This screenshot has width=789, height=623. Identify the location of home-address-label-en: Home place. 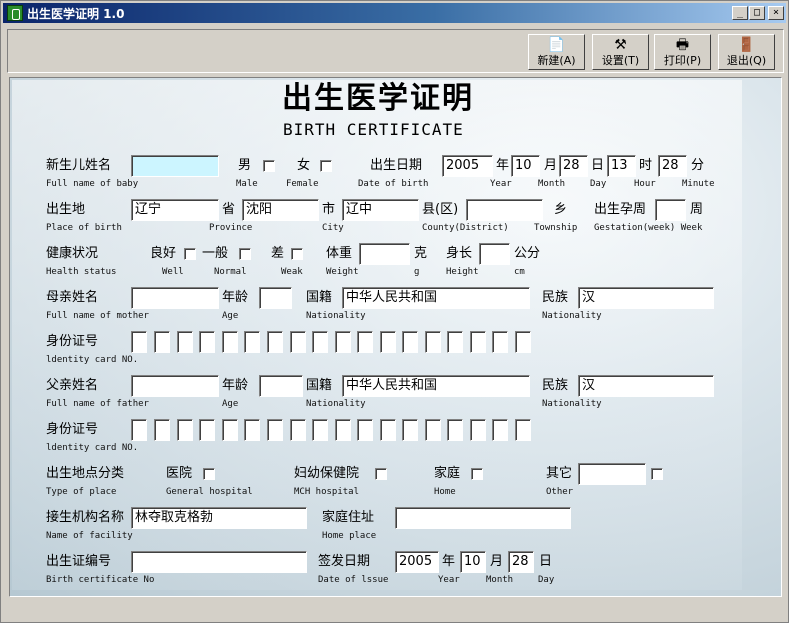
(349, 536).